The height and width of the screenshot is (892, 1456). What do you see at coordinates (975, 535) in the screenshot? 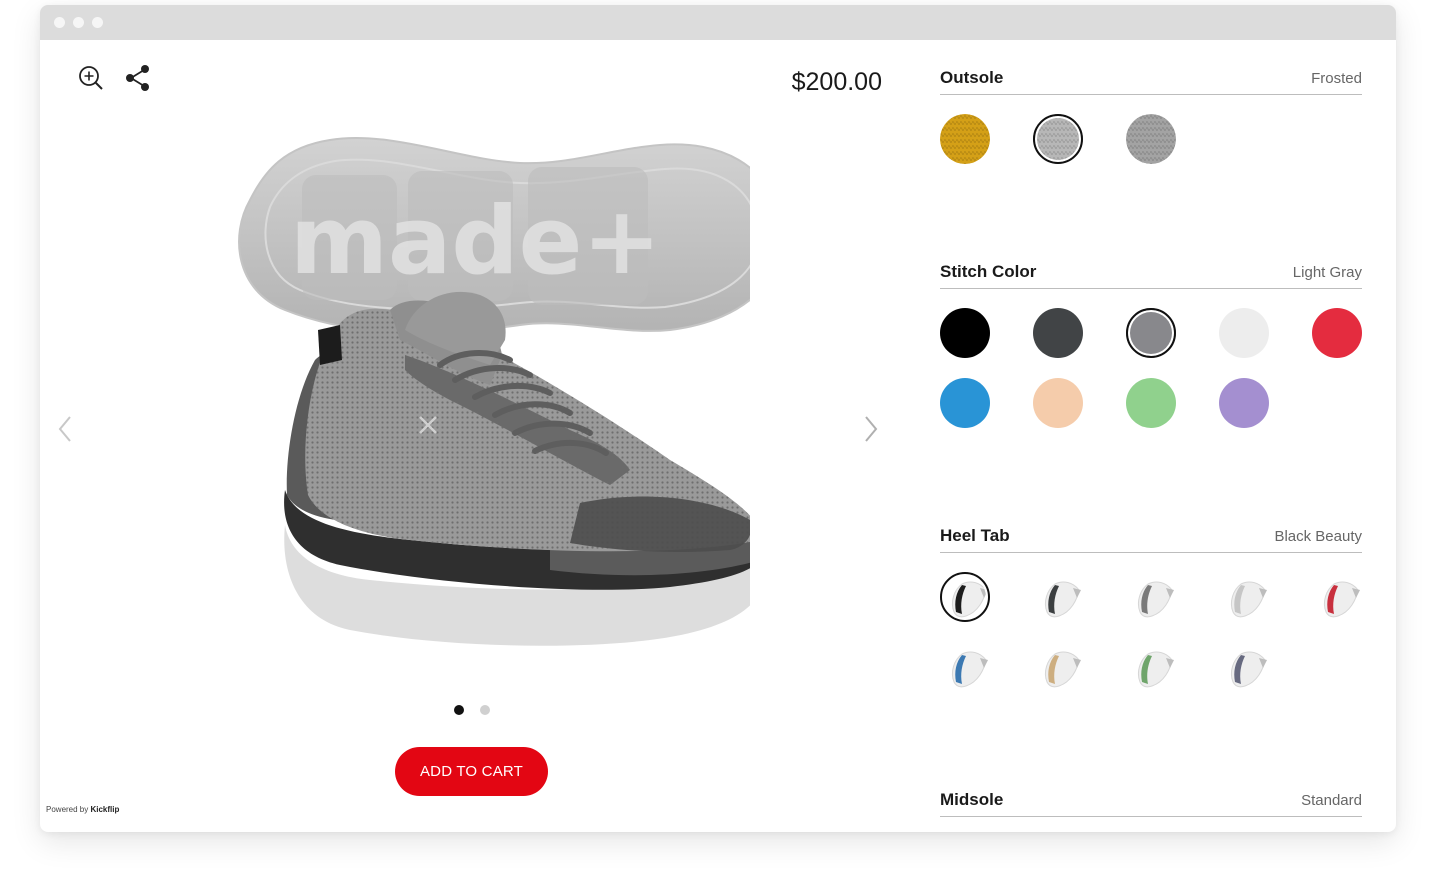
I see `option-title: Heel Tab` at bounding box center [975, 535].